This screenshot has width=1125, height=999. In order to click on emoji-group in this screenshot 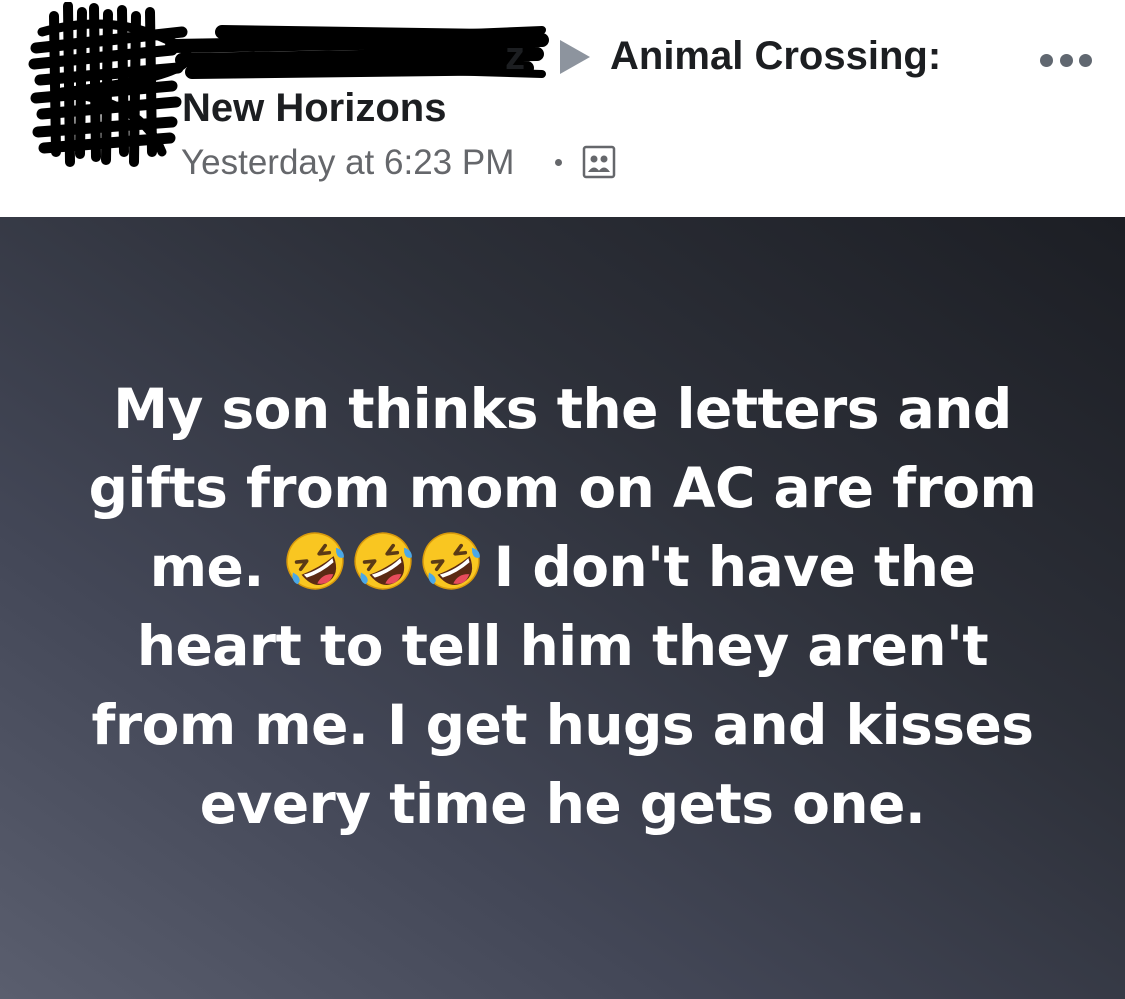, I will do `click(383, 561)`.